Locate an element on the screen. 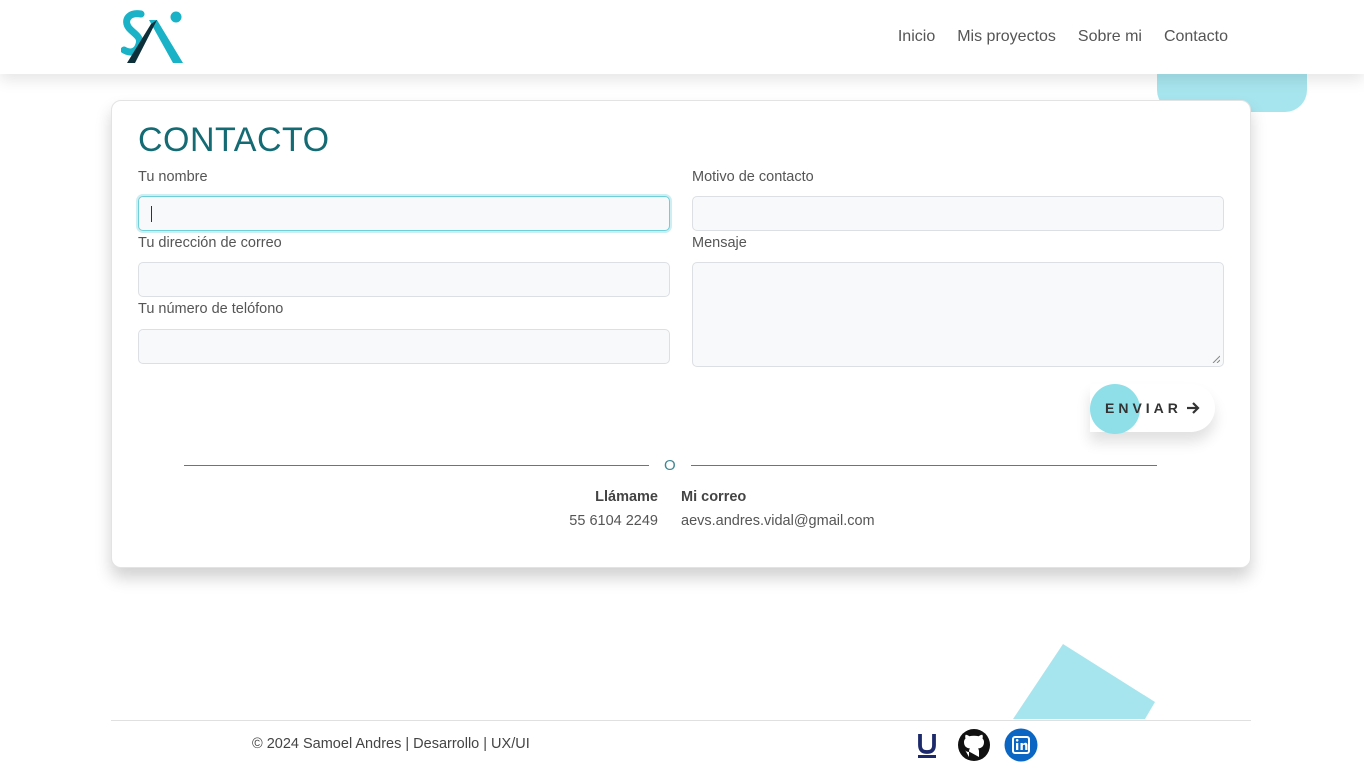  linkedin-icon is located at coordinates (1021, 745).